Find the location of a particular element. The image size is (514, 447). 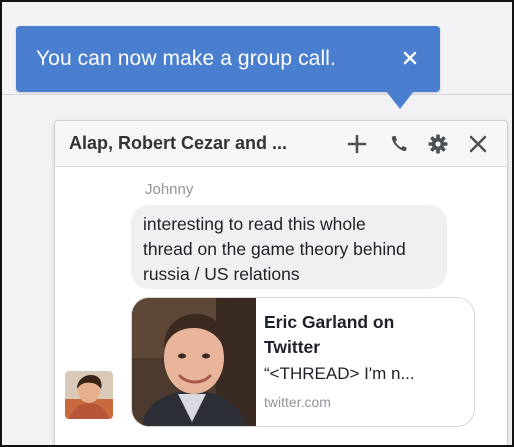

message-text-line: russia / US relations is located at coordinates (221, 274).